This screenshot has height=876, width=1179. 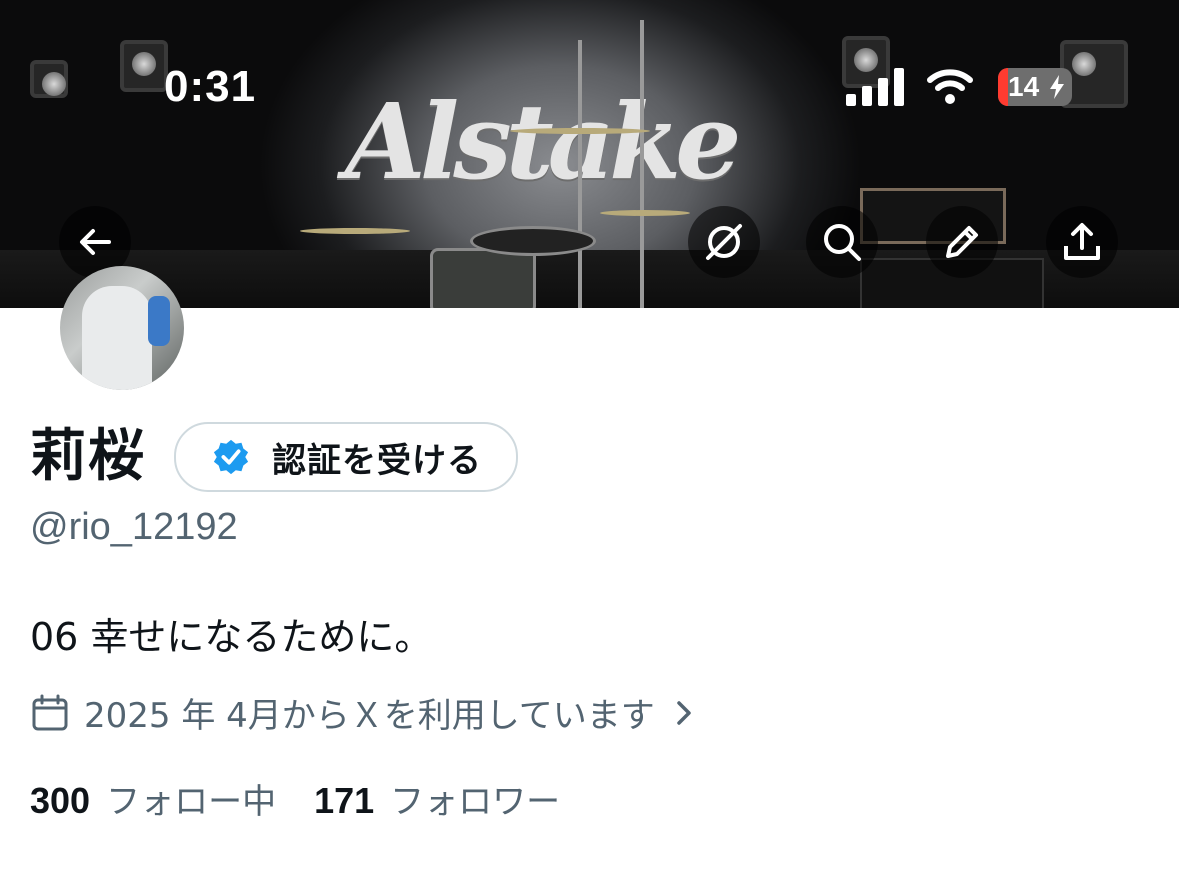 I want to click on followers-link: 171 フォロワー, so click(x=437, y=798).